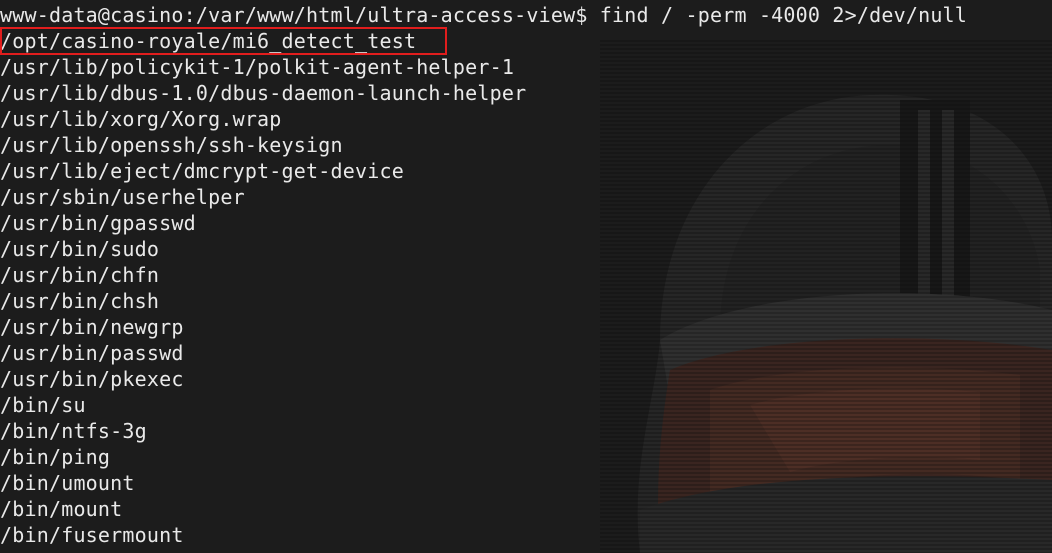 The width and height of the screenshot is (1052, 553). Describe the element at coordinates (80, 275) in the screenshot. I see `output-line-9: /usr/bin/chfn` at that location.